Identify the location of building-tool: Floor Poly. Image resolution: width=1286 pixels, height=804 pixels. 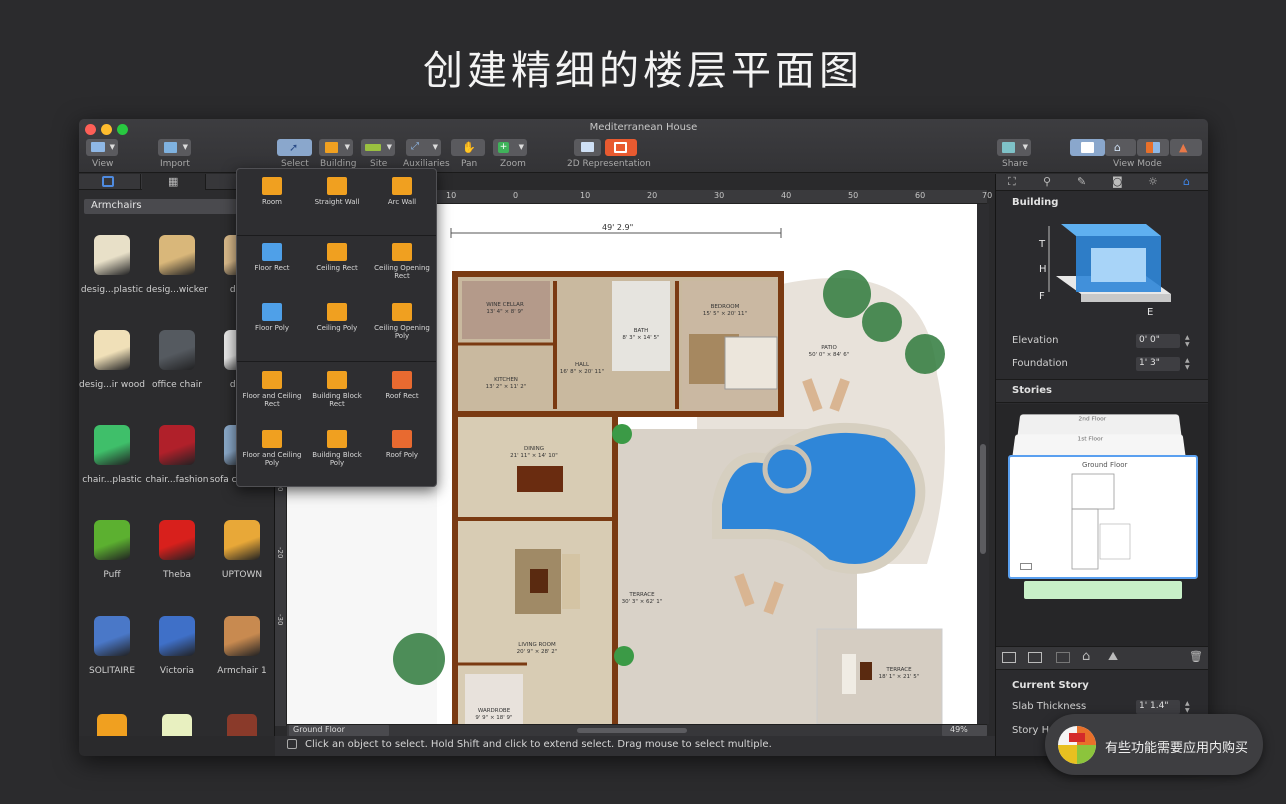
(272, 317).